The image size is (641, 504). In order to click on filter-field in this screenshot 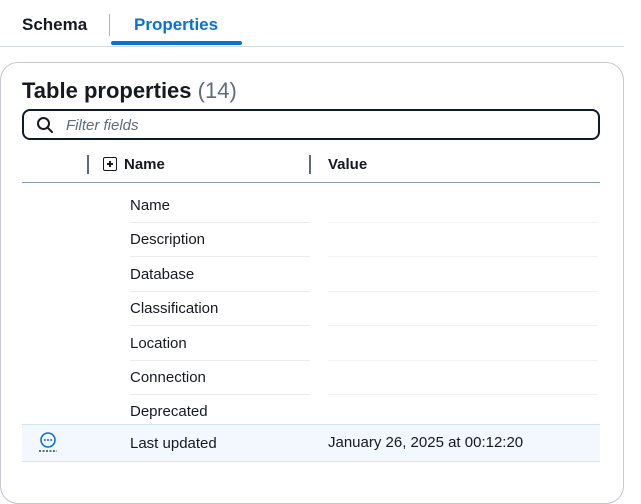, I will do `click(311, 124)`.